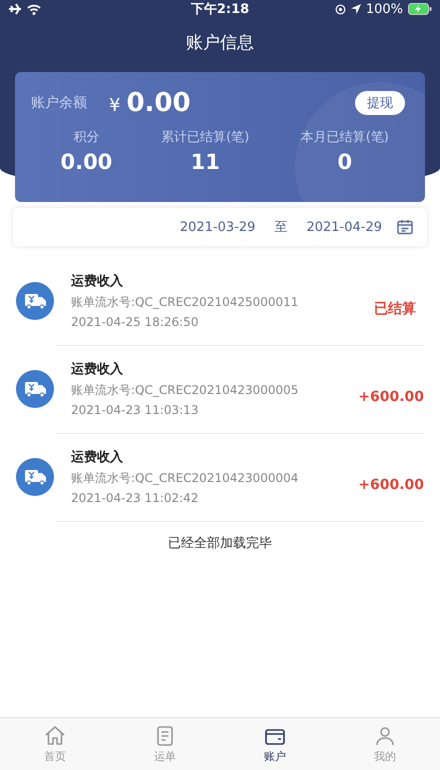 The height and width of the screenshot is (770, 440). Describe the element at coordinates (205, 137) in the screenshot. I see `stat-label: 累计已结算(笔)` at that location.